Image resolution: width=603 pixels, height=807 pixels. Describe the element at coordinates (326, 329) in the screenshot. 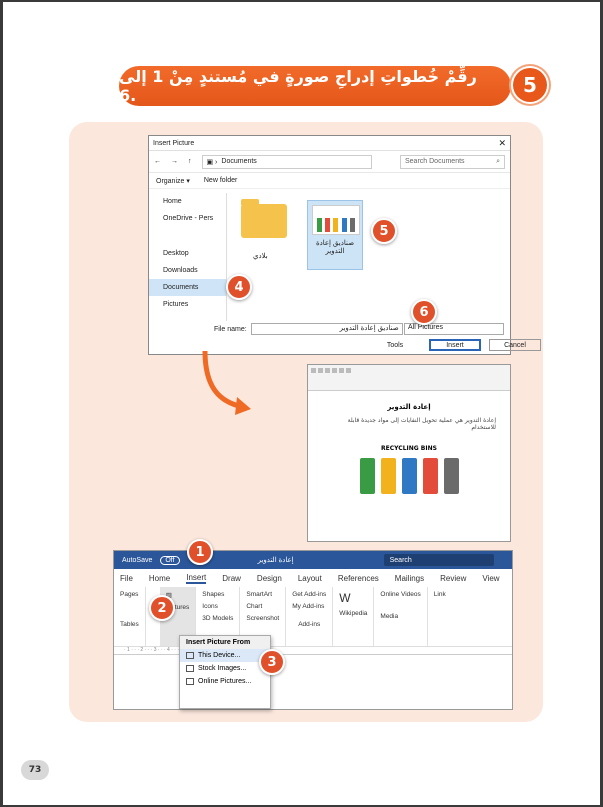

I see `file-name-input: صناديق إعادة التدوير` at that location.